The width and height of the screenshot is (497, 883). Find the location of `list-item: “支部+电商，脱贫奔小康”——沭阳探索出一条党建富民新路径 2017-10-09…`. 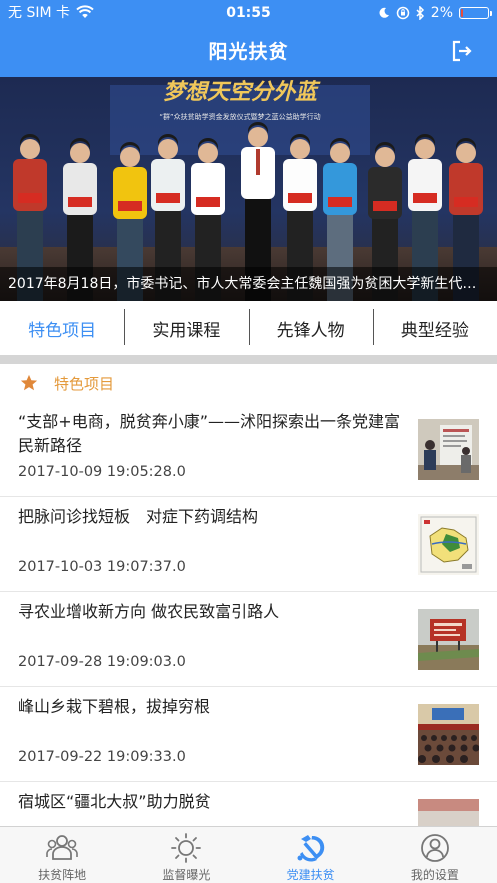

list-item: “支部+电商，脱贫奔小康”——沭阳探索出一条党建富民新路径 2017-10-09… is located at coordinates (248, 449).